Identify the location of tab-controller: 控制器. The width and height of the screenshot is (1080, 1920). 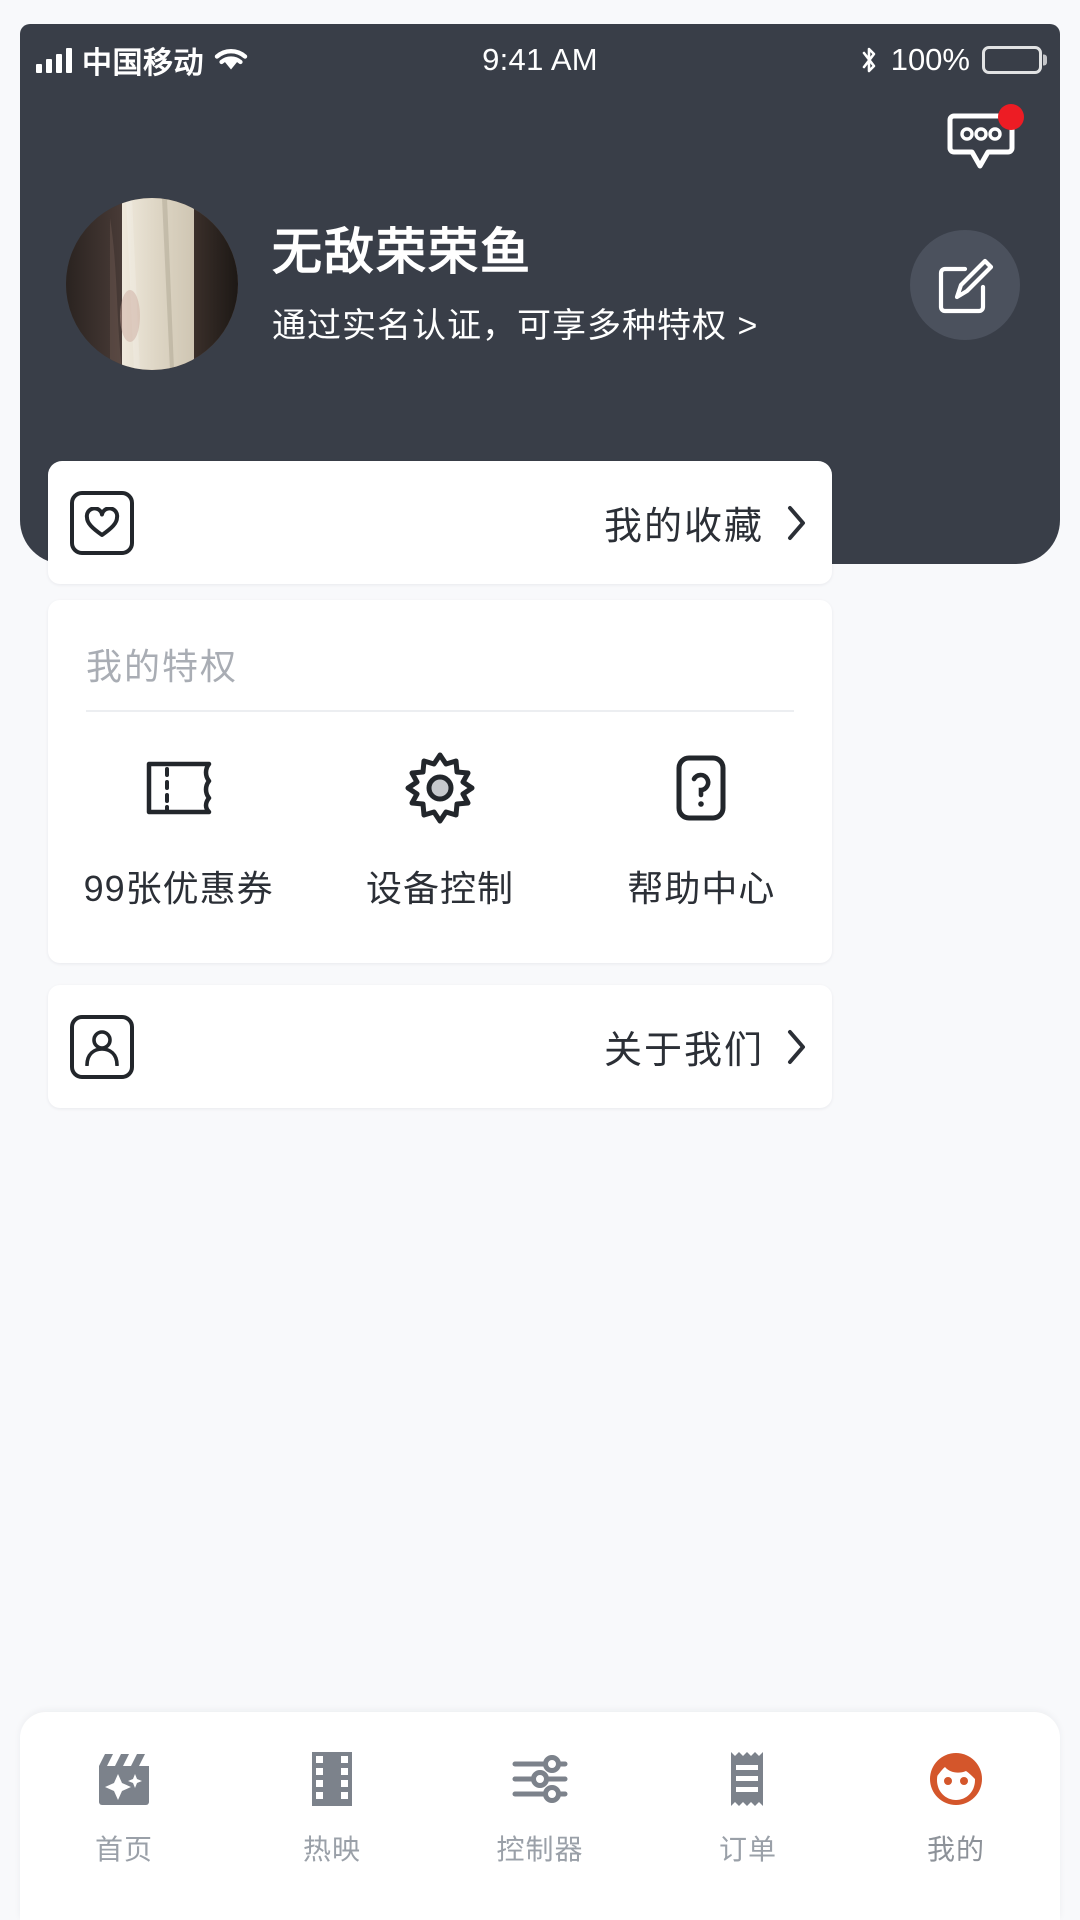
(540, 1805).